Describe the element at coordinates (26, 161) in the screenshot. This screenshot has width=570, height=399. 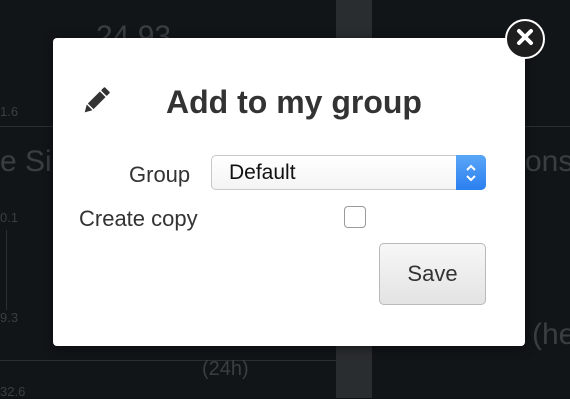
I see `background-label: e Si` at that location.